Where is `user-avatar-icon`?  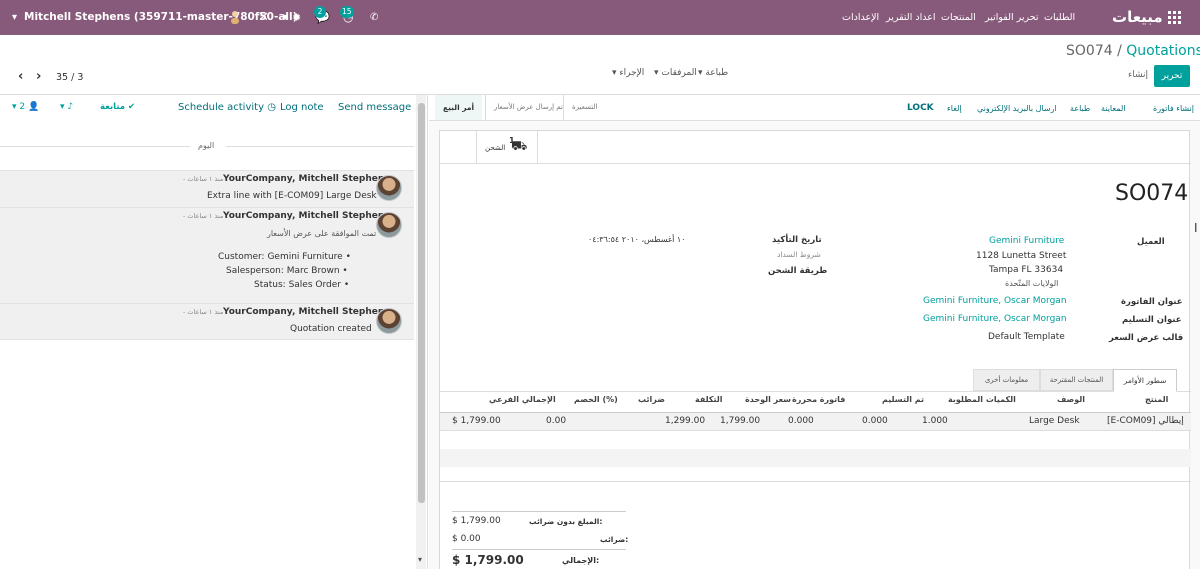
user-avatar-icon is located at coordinates (235, 17).